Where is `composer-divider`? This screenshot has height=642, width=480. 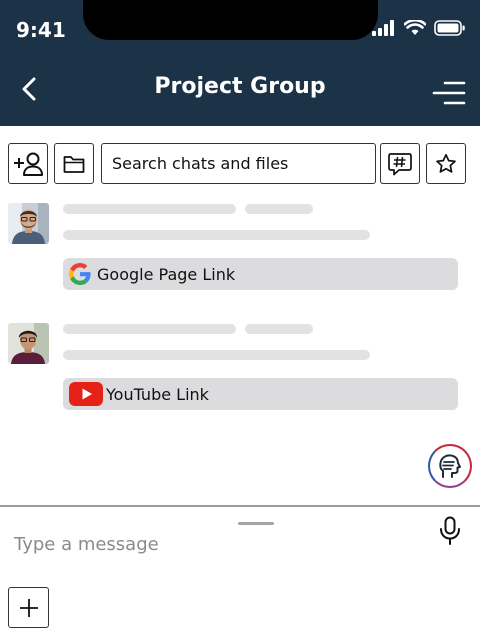 composer-divider is located at coordinates (240, 506).